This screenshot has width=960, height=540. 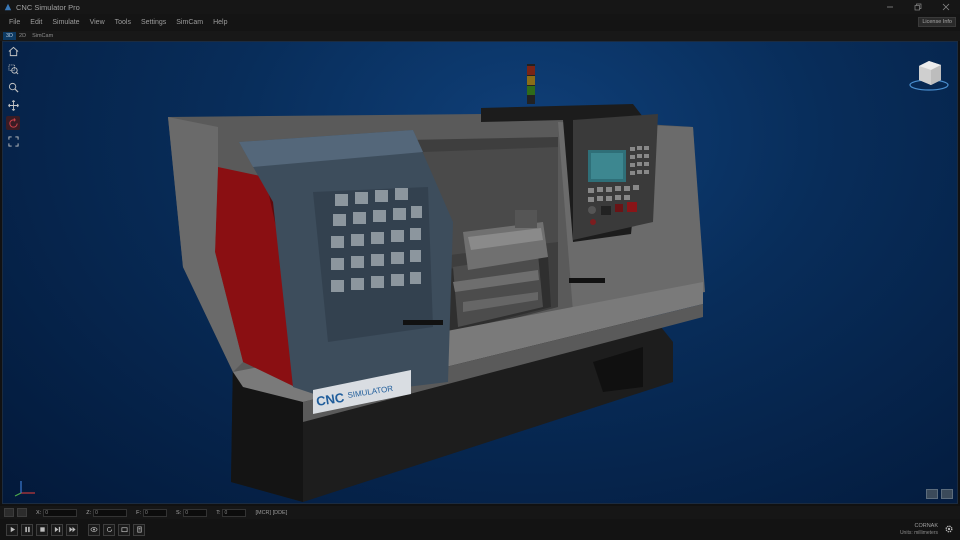 I want to click on restore-button, so click(x=918, y=7).